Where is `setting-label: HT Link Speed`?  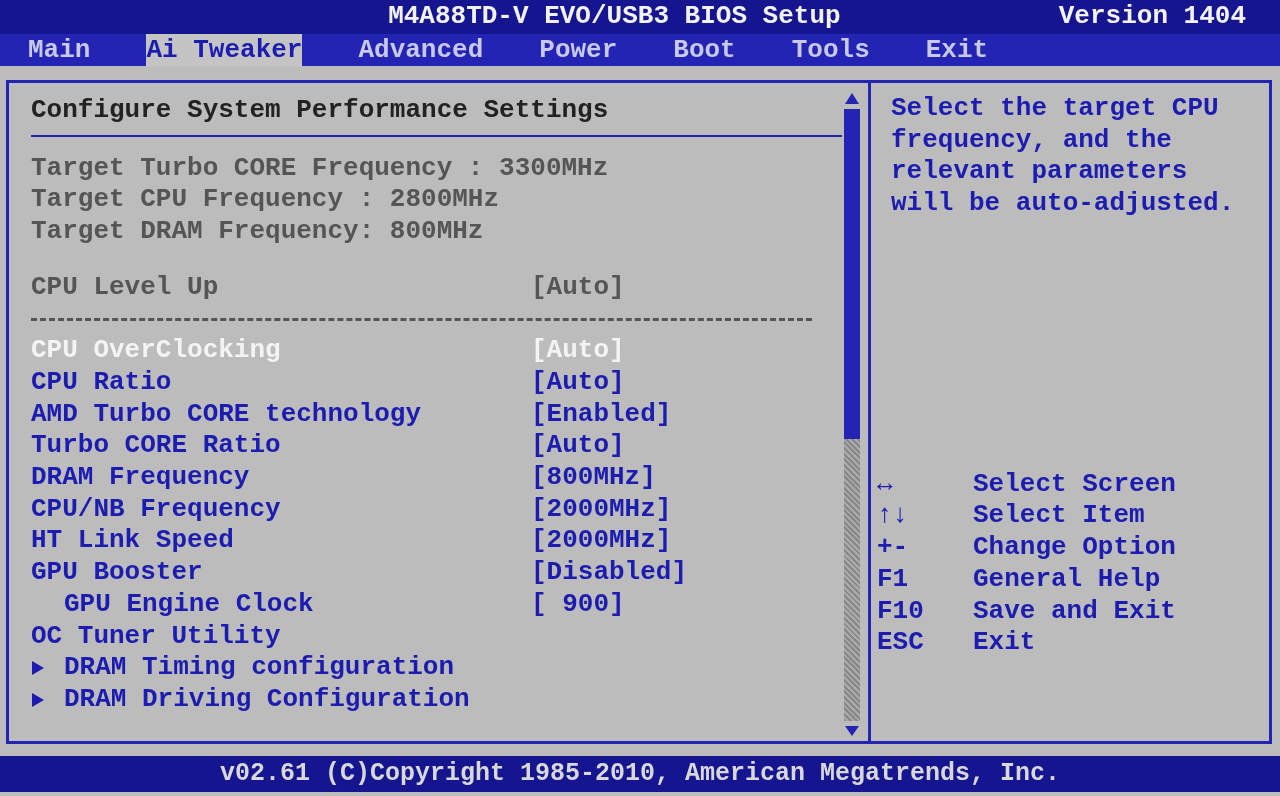 setting-label: HT Link Speed is located at coordinates (281, 541).